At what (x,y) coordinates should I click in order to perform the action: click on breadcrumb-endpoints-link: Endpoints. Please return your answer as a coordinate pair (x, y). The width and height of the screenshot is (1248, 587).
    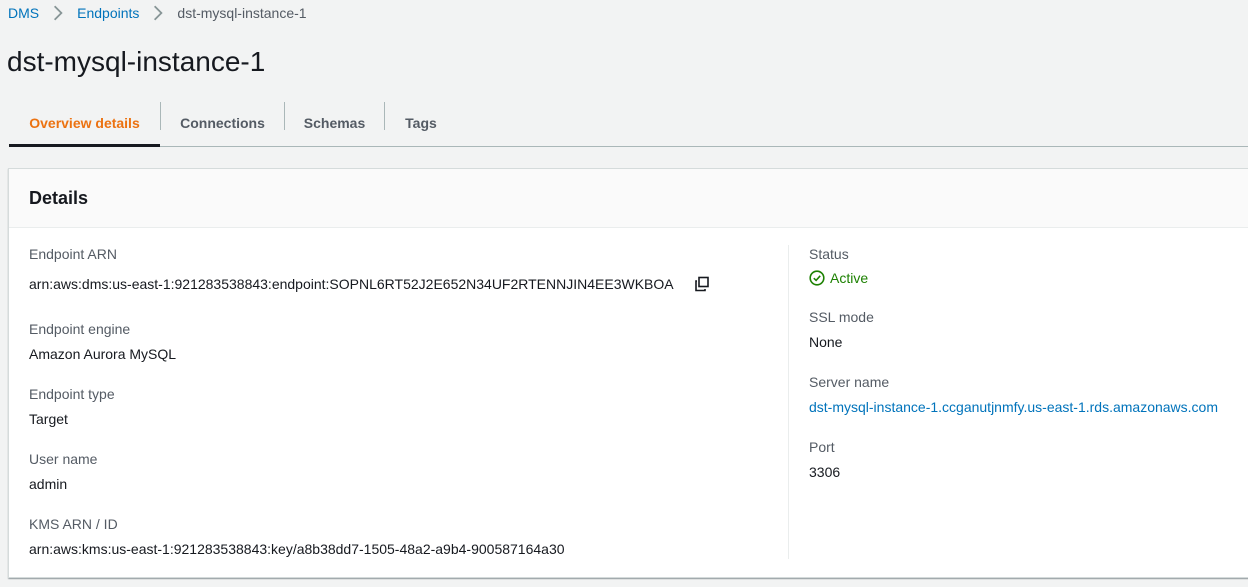
    Looking at the image, I should click on (108, 13).